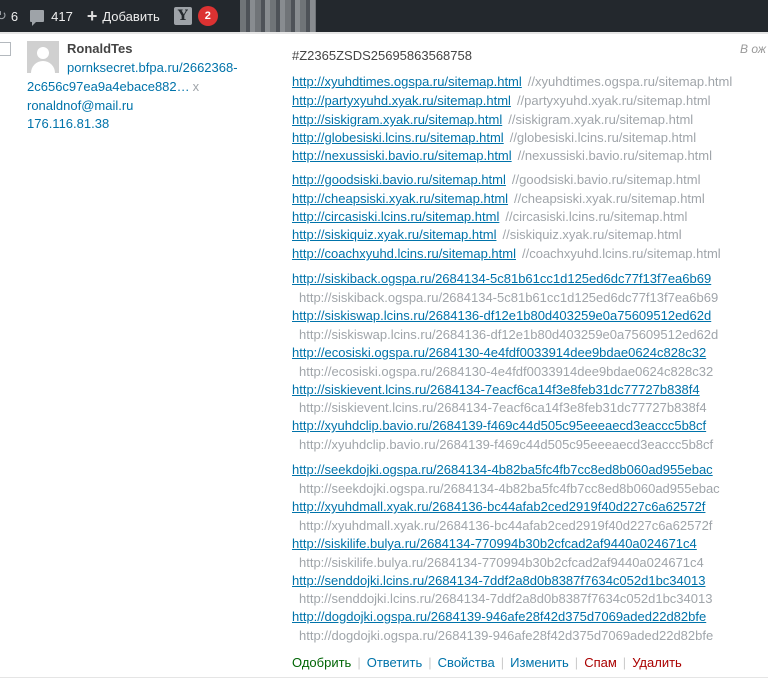  What do you see at coordinates (207, 16) in the screenshot?
I see `yoast-notification-badge: 2` at bounding box center [207, 16].